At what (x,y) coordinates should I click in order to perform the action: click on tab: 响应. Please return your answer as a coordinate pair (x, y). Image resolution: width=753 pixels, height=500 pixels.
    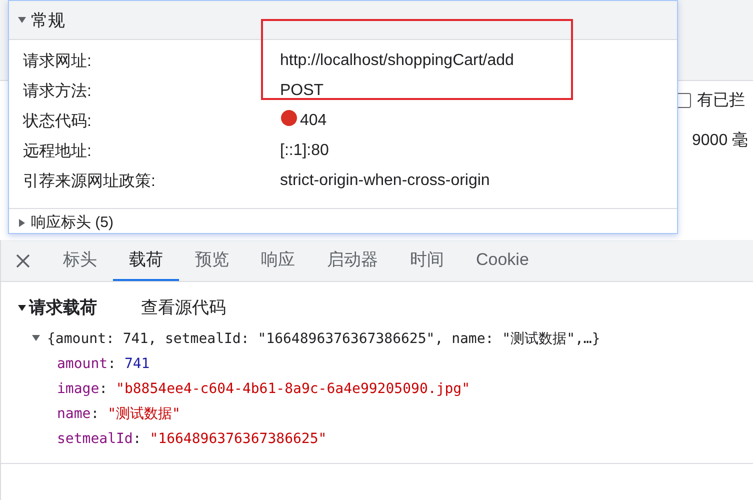
    Looking at the image, I should click on (278, 260).